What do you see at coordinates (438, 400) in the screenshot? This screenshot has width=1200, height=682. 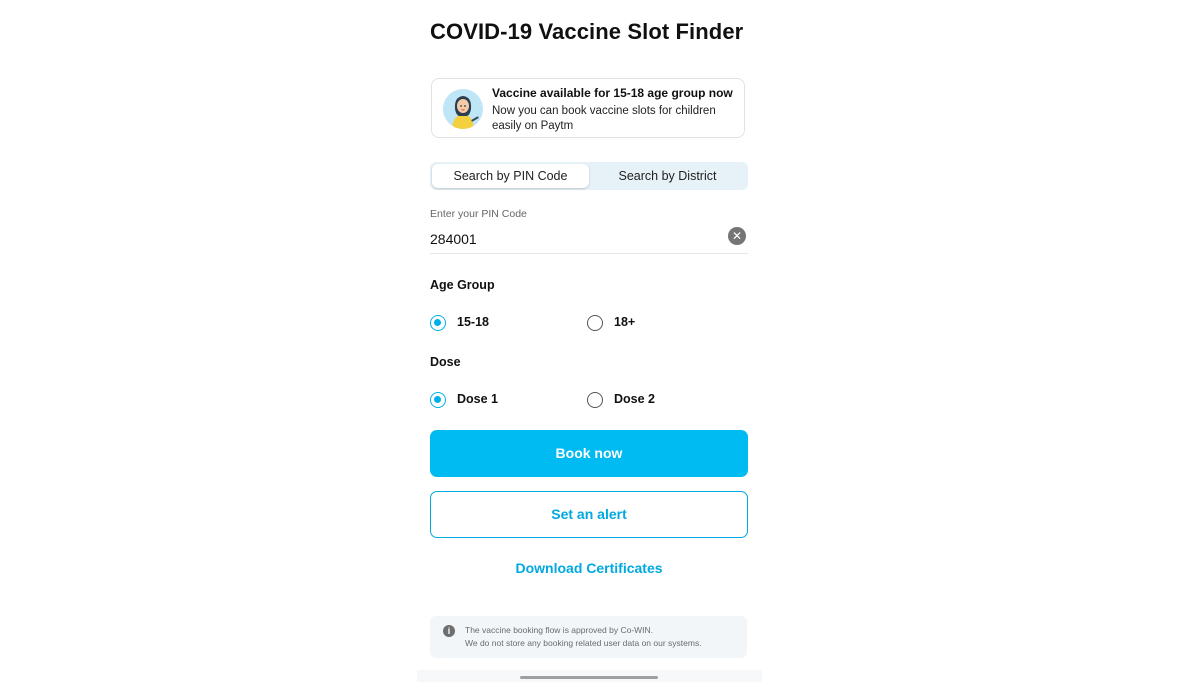 I see `dose-1-radio` at bounding box center [438, 400].